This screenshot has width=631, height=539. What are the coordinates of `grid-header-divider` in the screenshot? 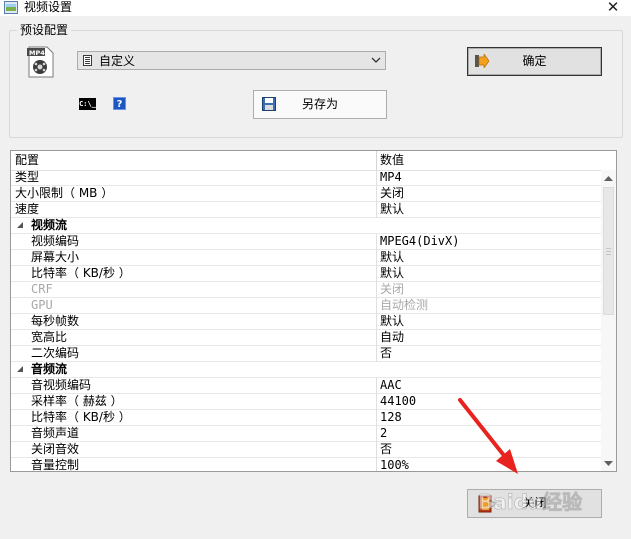 It's located at (376, 160).